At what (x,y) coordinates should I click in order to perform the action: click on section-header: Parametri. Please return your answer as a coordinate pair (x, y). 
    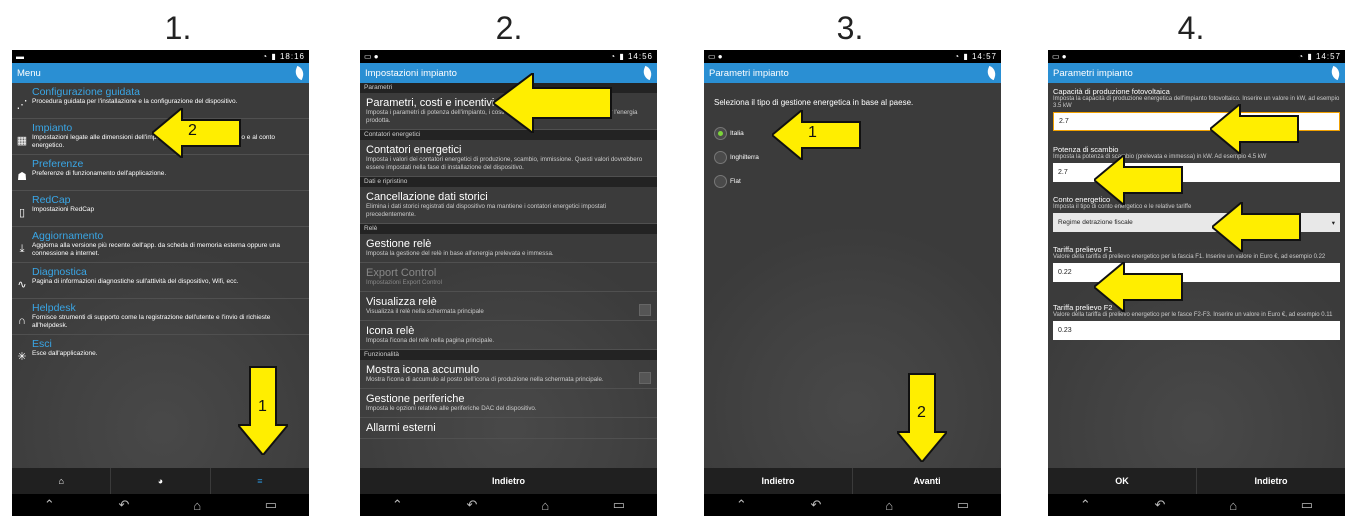
    Looking at the image, I should click on (508, 88).